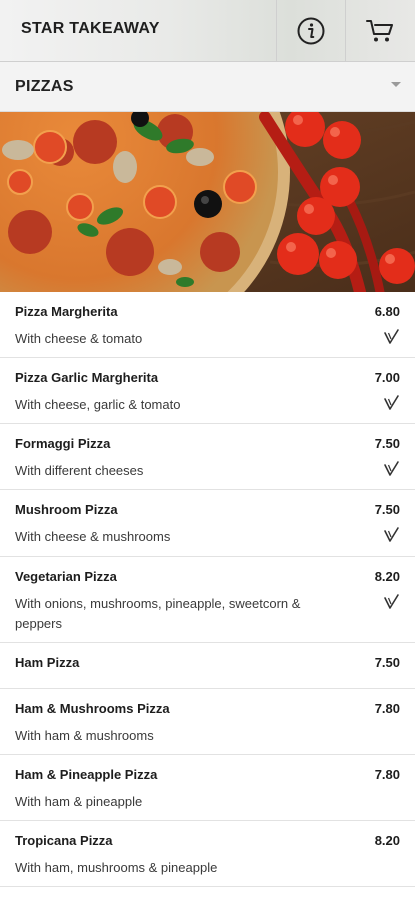 The image size is (415, 900). What do you see at coordinates (79, 470) in the screenshot?
I see `item-description: With different cheeses` at bounding box center [79, 470].